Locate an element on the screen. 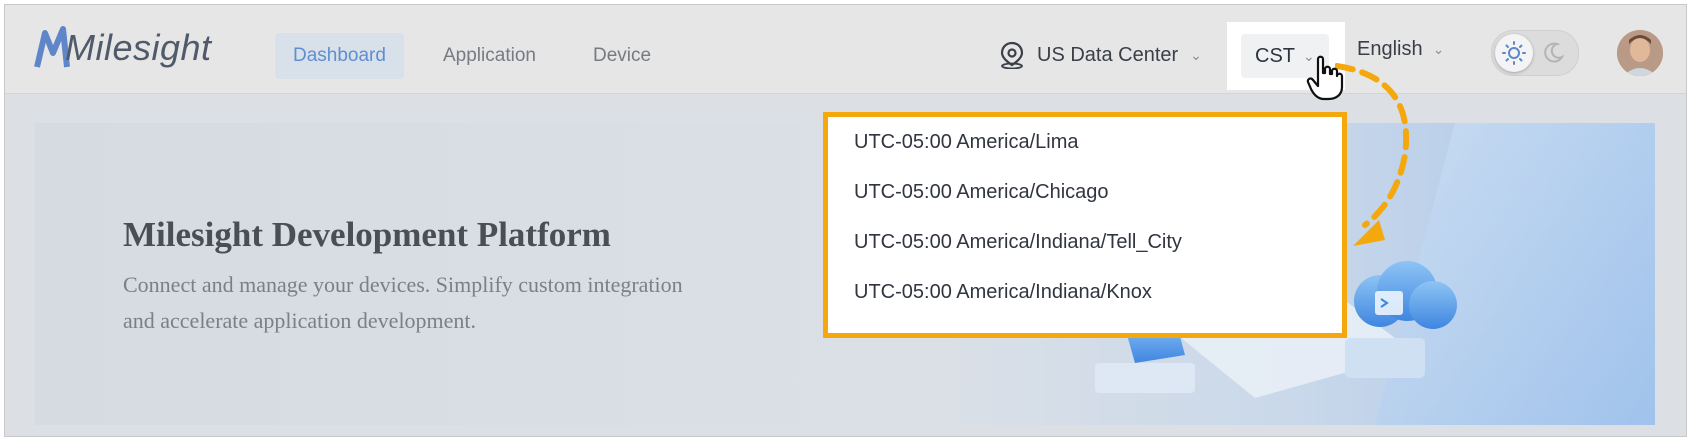 This screenshot has width=1695, height=443. timezone-option: UTC-05:00 America/Lima is located at coordinates (966, 142).